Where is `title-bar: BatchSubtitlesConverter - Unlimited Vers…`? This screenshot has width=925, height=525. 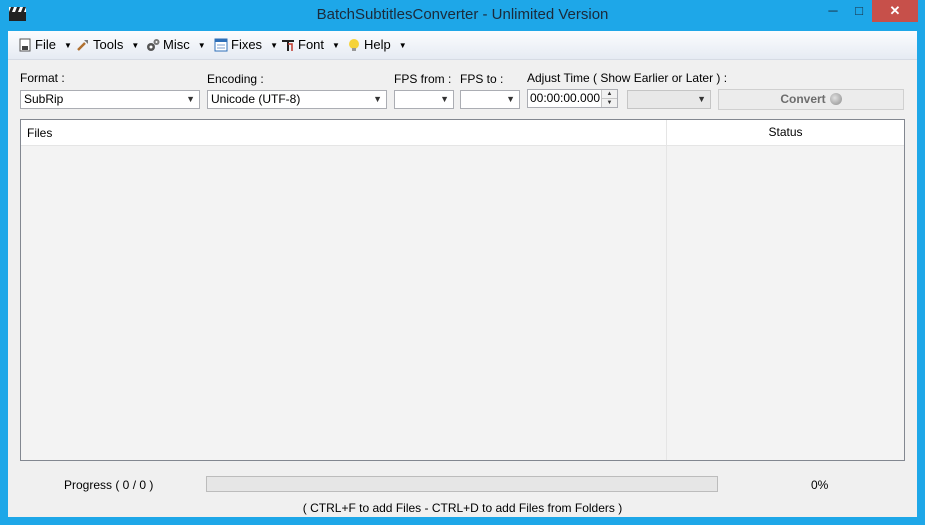 title-bar: BatchSubtitlesConverter - Unlimited Vers… is located at coordinates (462, 15).